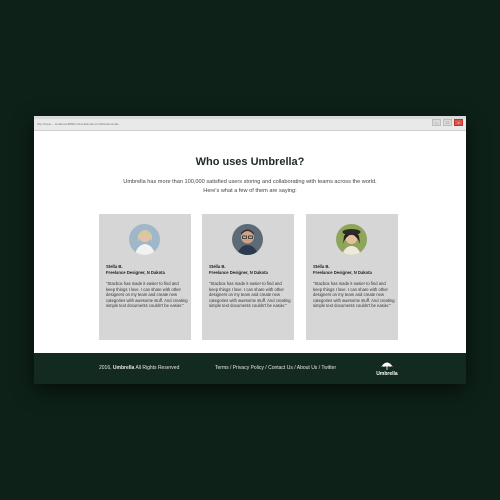  I want to click on footer-link-terms: Terms, so click(222, 368).